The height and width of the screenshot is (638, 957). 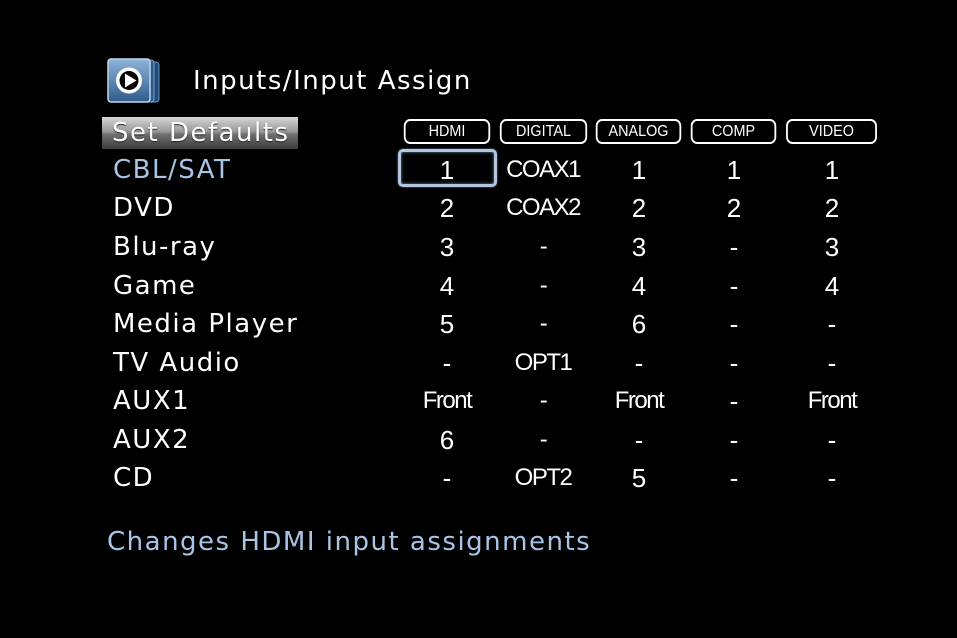 What do you see at coordinates (733, 131) in the screenshot?
I see `column-header-comp: COMP` at bounding box center [733, 131].